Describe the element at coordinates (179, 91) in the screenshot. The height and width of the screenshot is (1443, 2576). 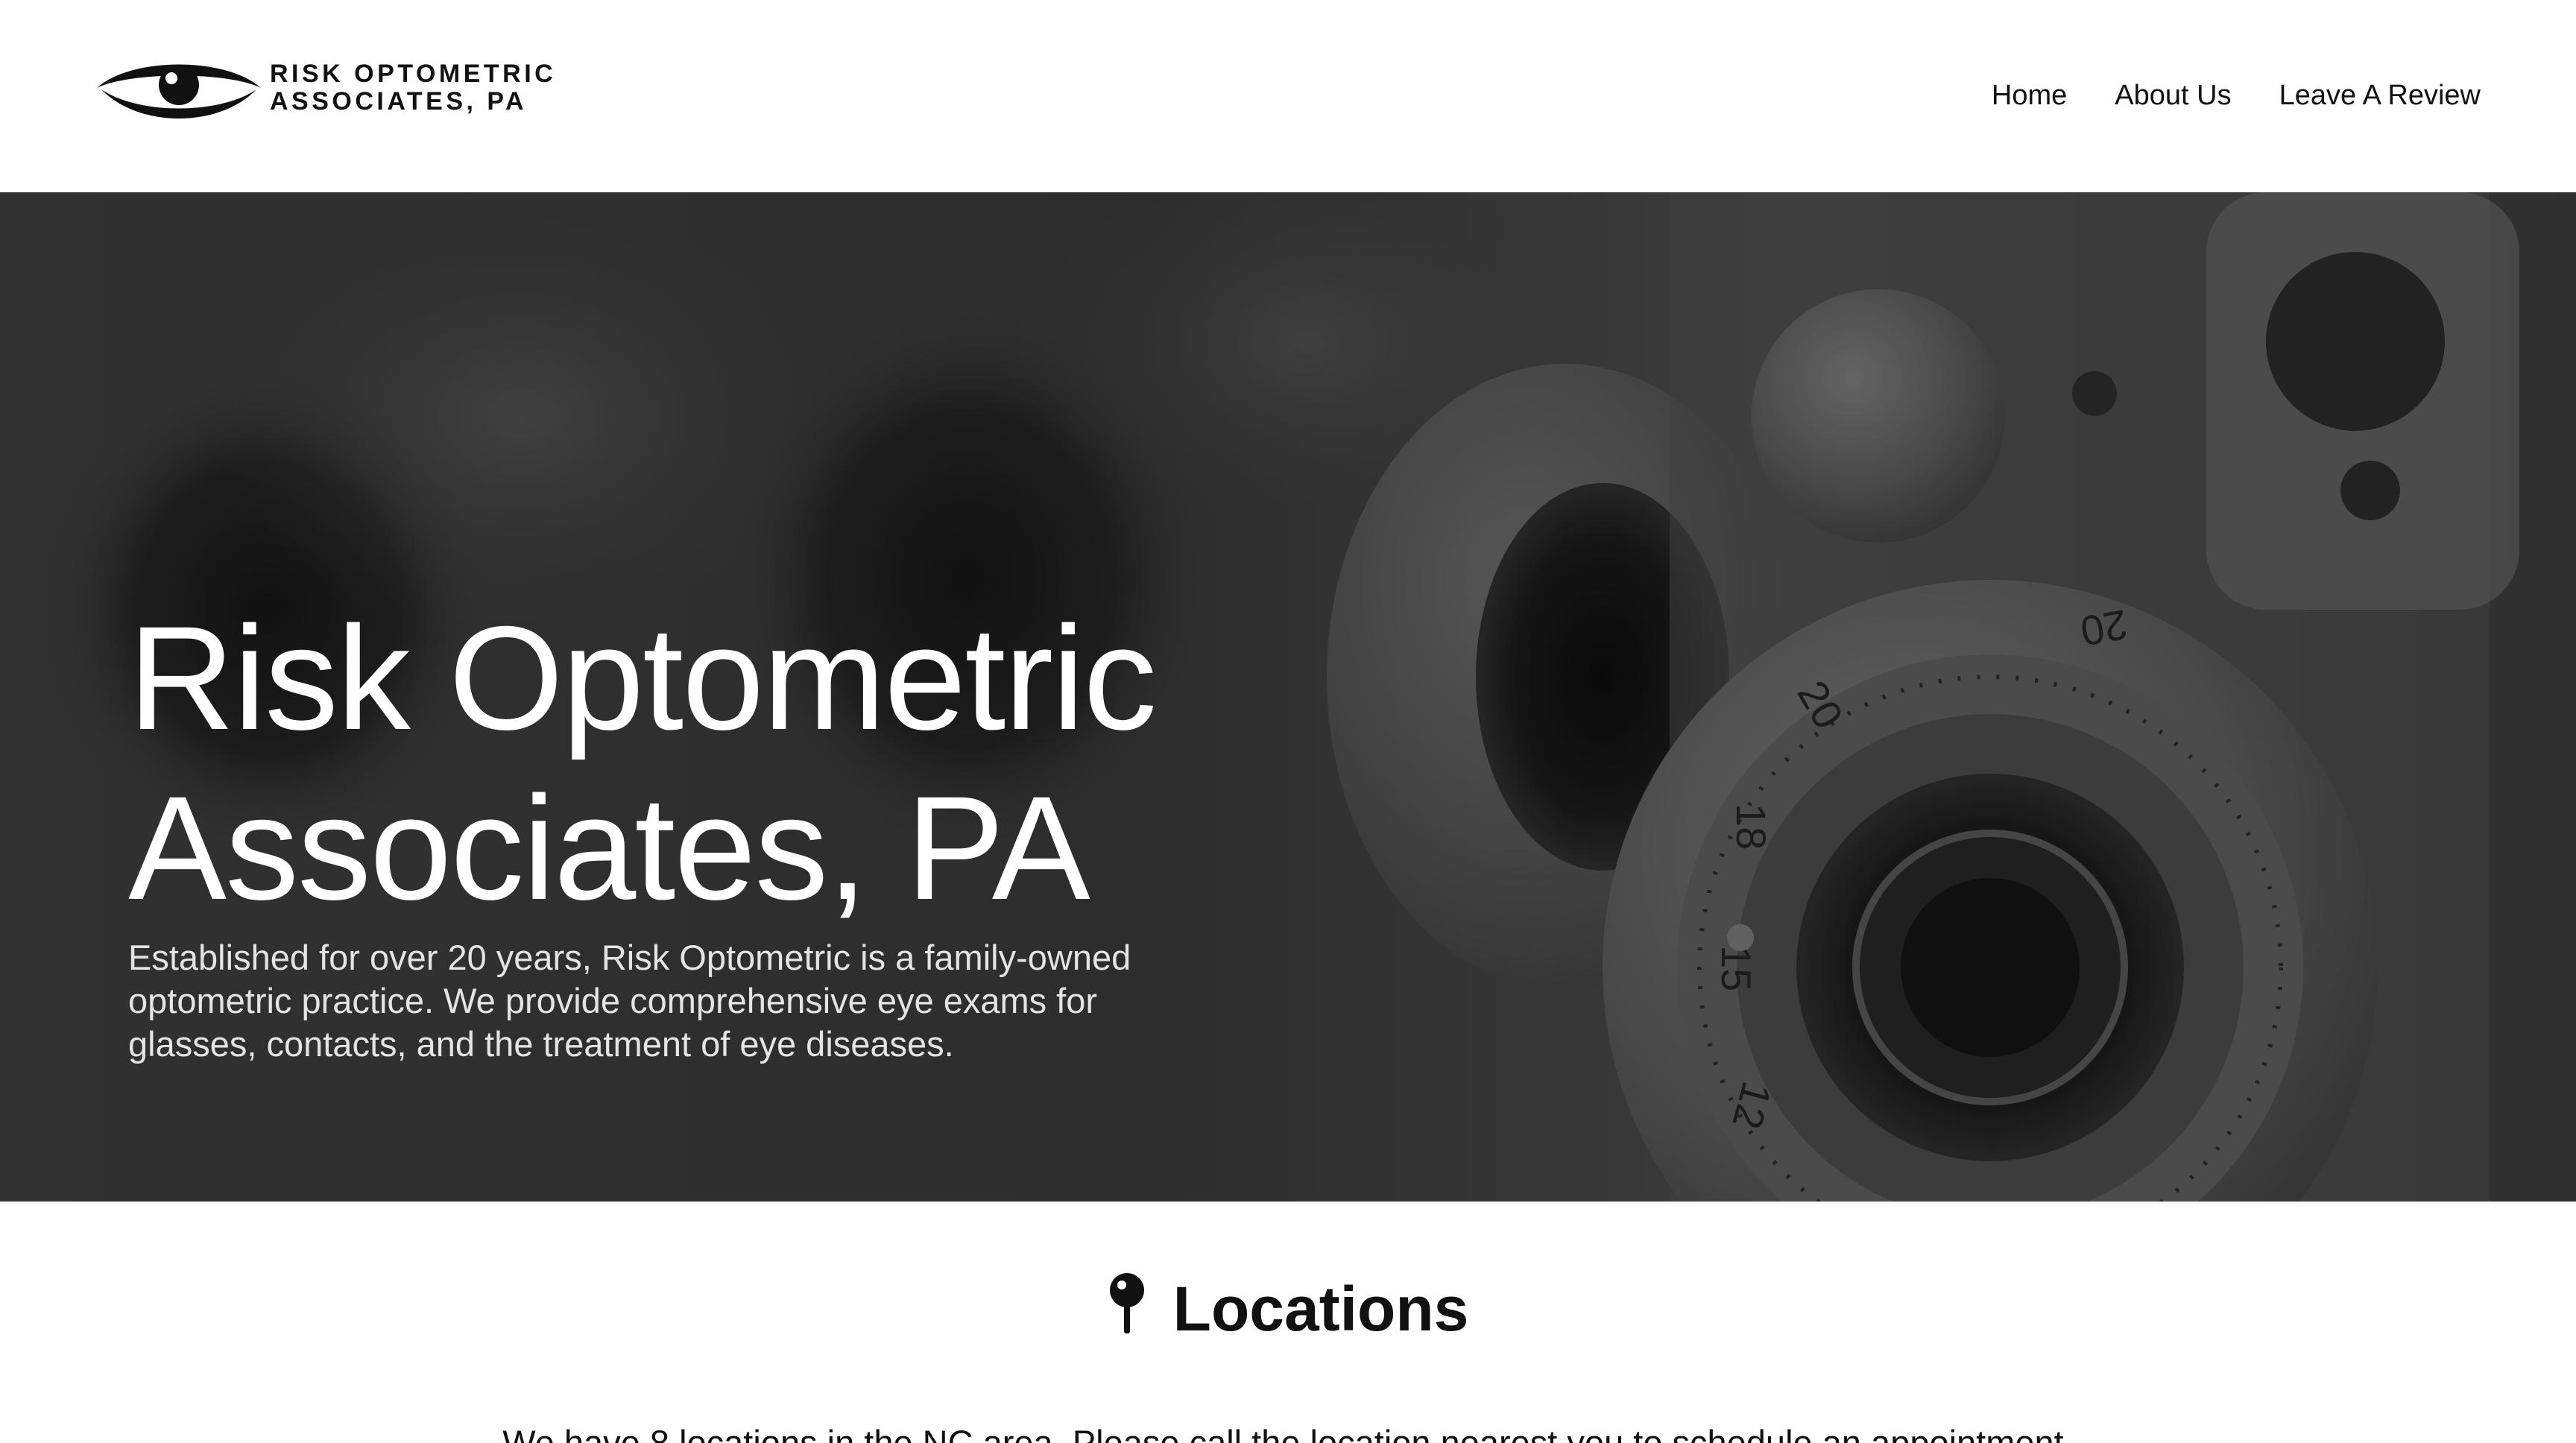
I see `eye-icon` at that location.